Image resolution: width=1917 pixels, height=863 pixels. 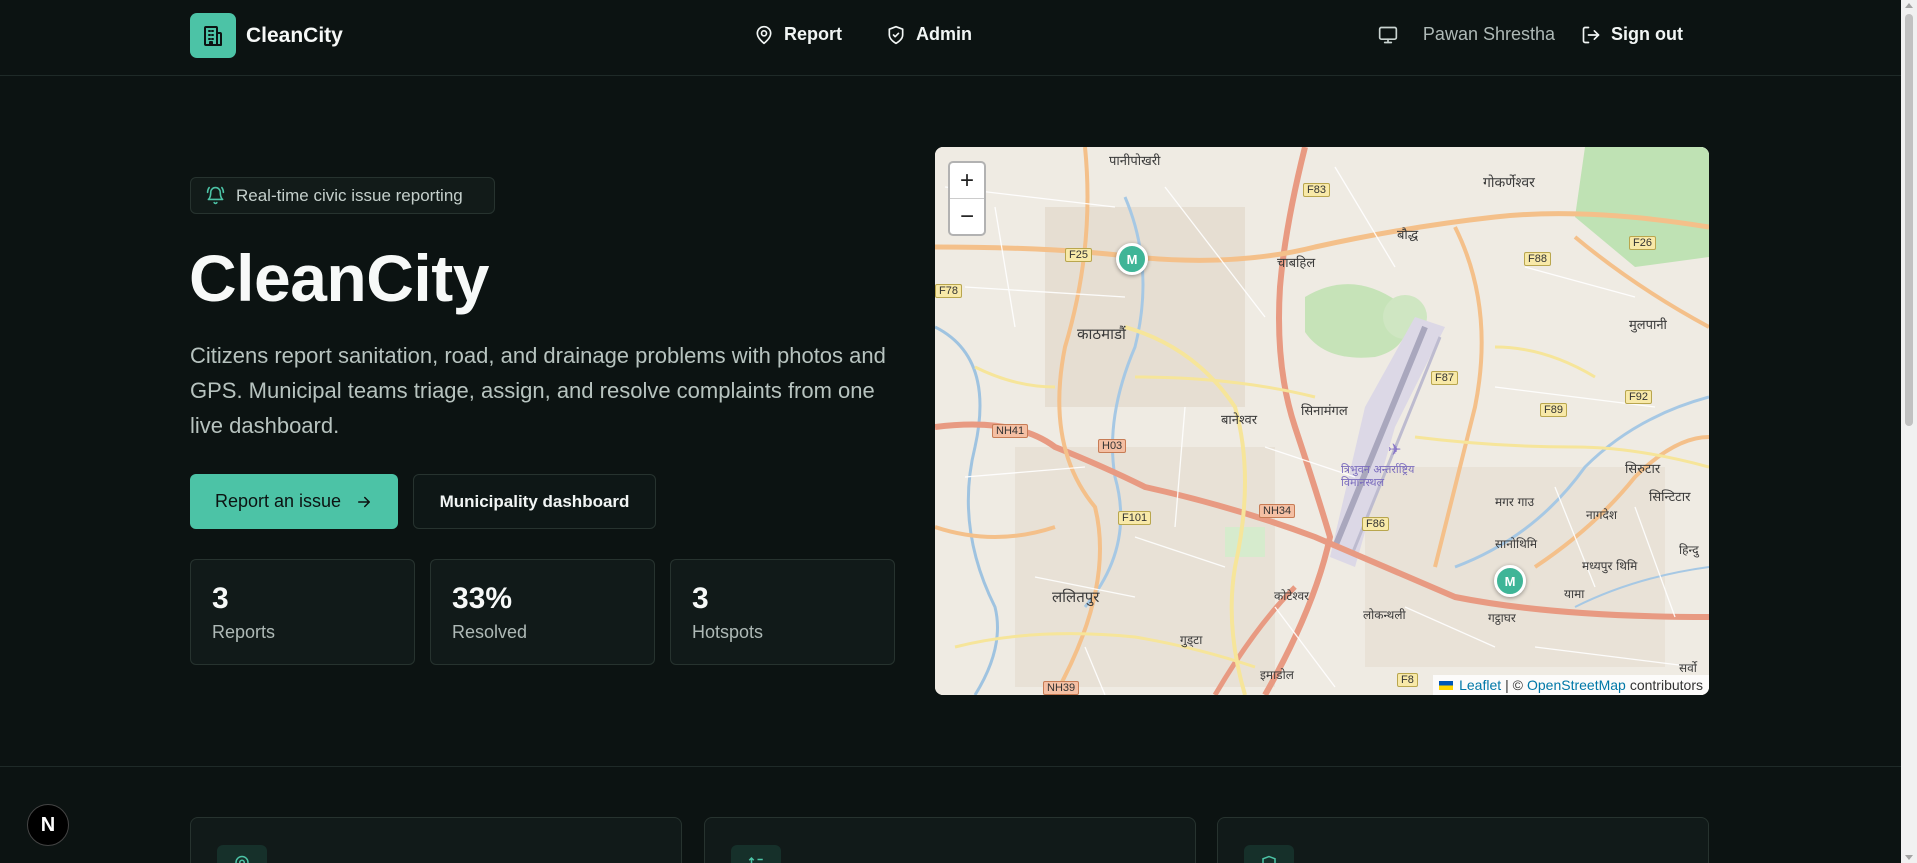 What do you see at coordinates (1292, 596) in the screenshot?
I see `map-place-label: कोटेश्वर` at bounding box center [1292, 596].